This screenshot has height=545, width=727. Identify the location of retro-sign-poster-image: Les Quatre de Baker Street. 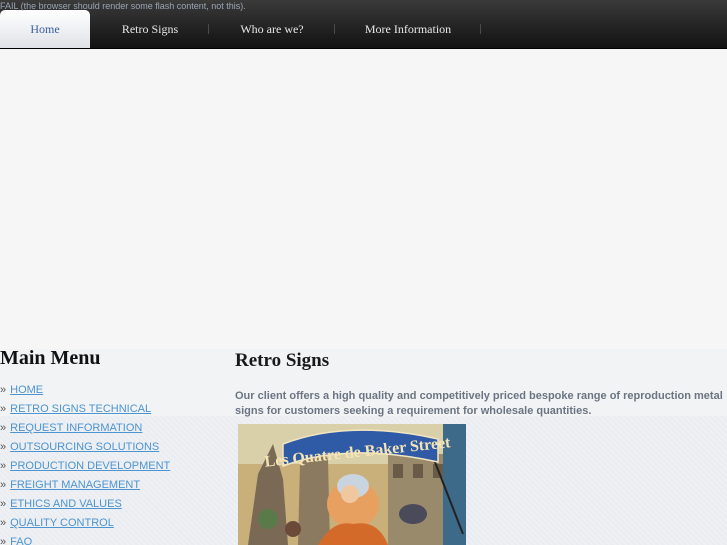
(352, 484).